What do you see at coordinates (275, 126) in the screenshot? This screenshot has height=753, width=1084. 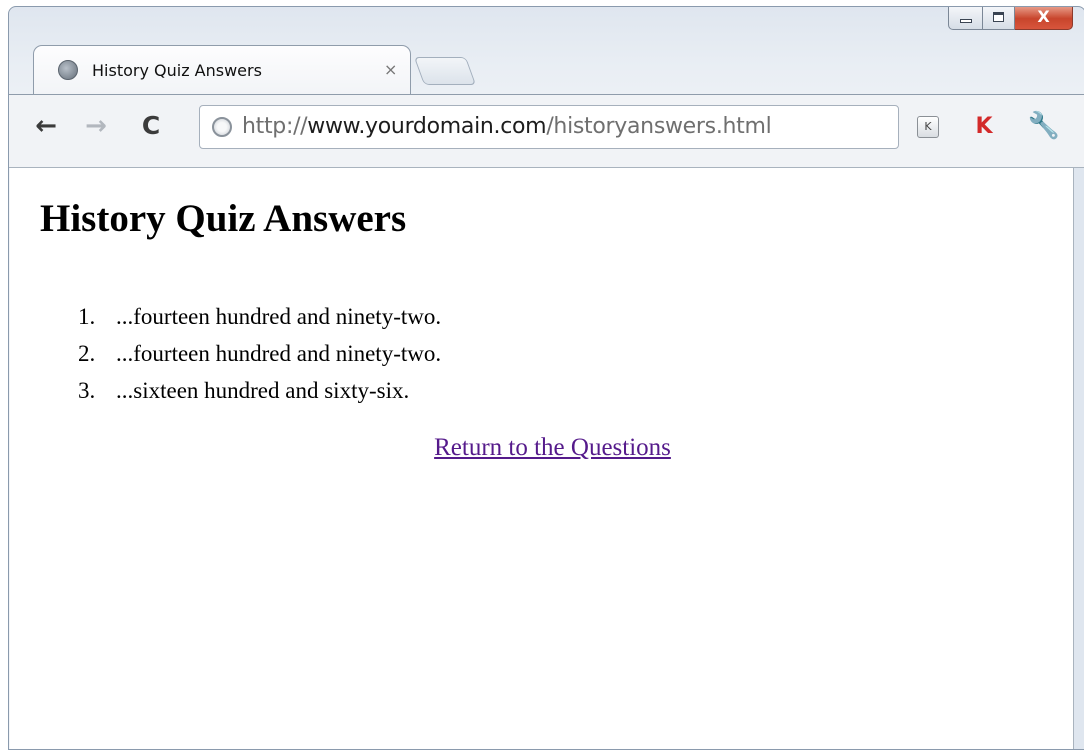 I see `url-scheme: http://` at bounding box center [275, 126].